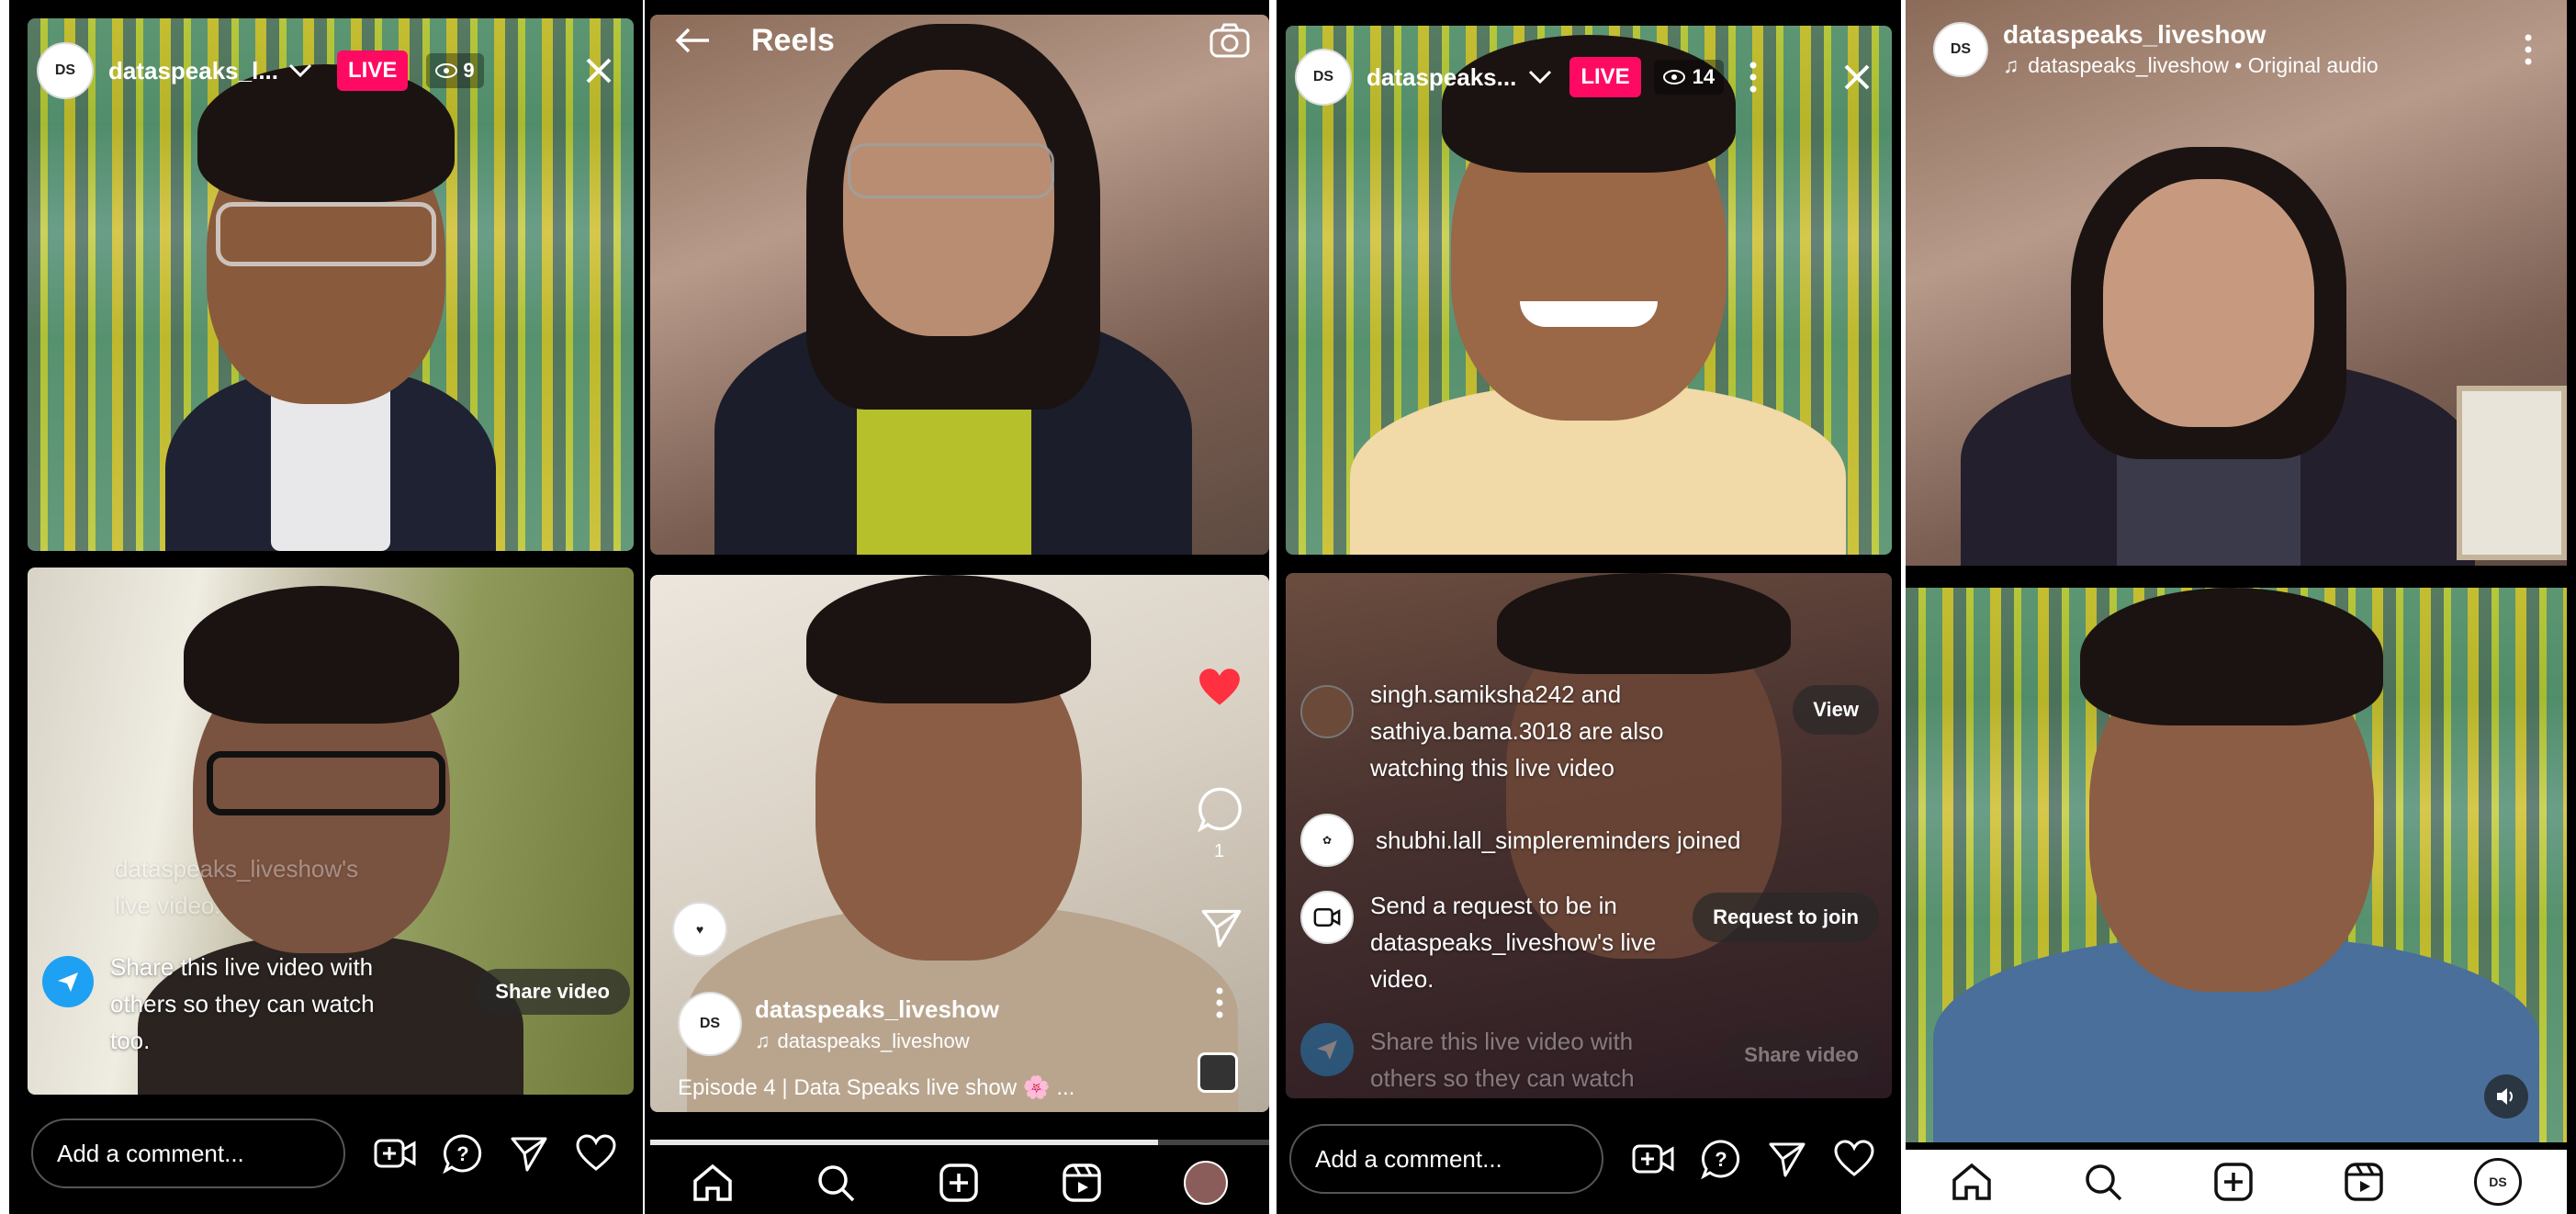  What do you see at coordinates (1230, 40) in the screenshot?
I see `camera-icon` at bounding box center [1230, 40].